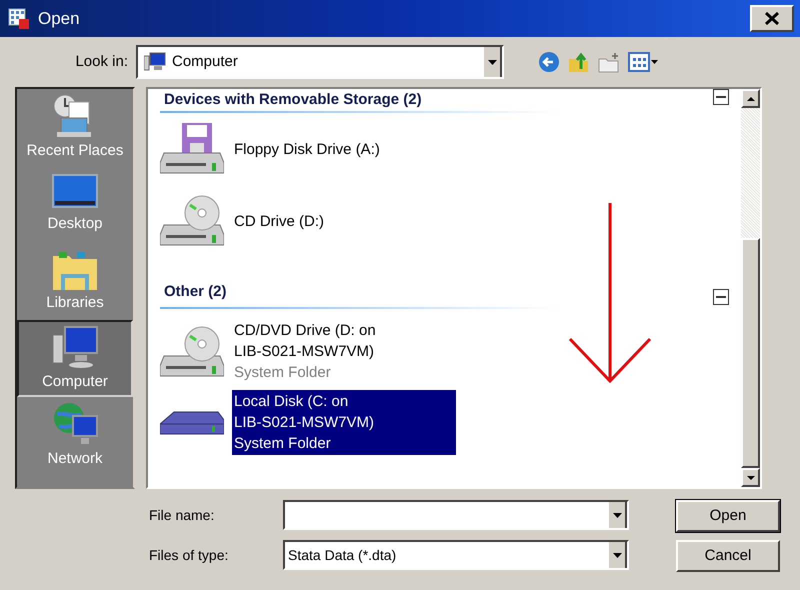  What do you see at coordinates (307, 150) in the screenshot?
I see `drive-label: Floppy Disk Drive (A:)` at bounding box center [307, 150].